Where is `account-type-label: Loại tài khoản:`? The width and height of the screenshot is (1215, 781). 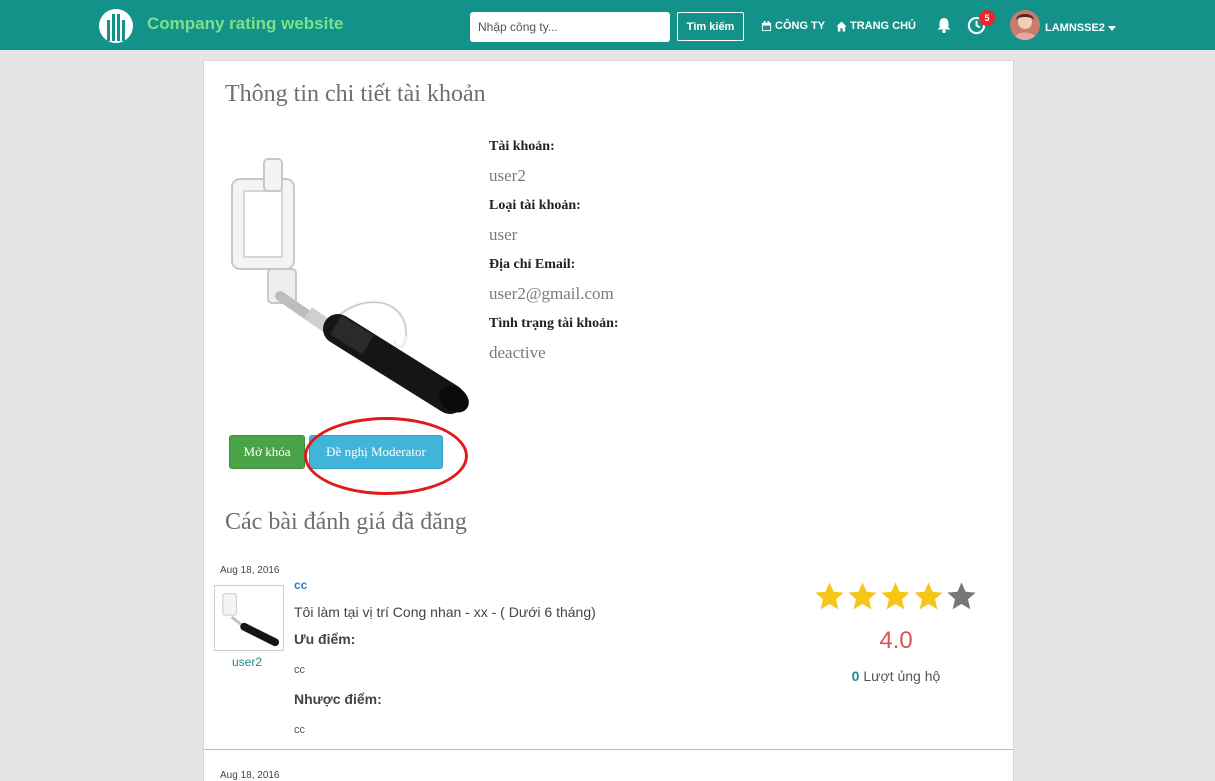 account-type-label: Loại tài khoản: is located at coordinates (535, 205).